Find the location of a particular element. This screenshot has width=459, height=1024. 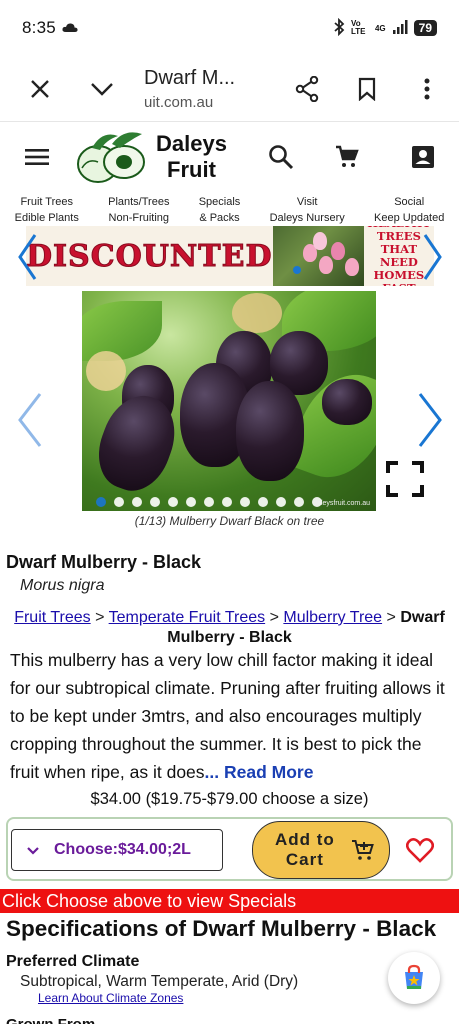

search-icon is located at coordinates (281, 157).